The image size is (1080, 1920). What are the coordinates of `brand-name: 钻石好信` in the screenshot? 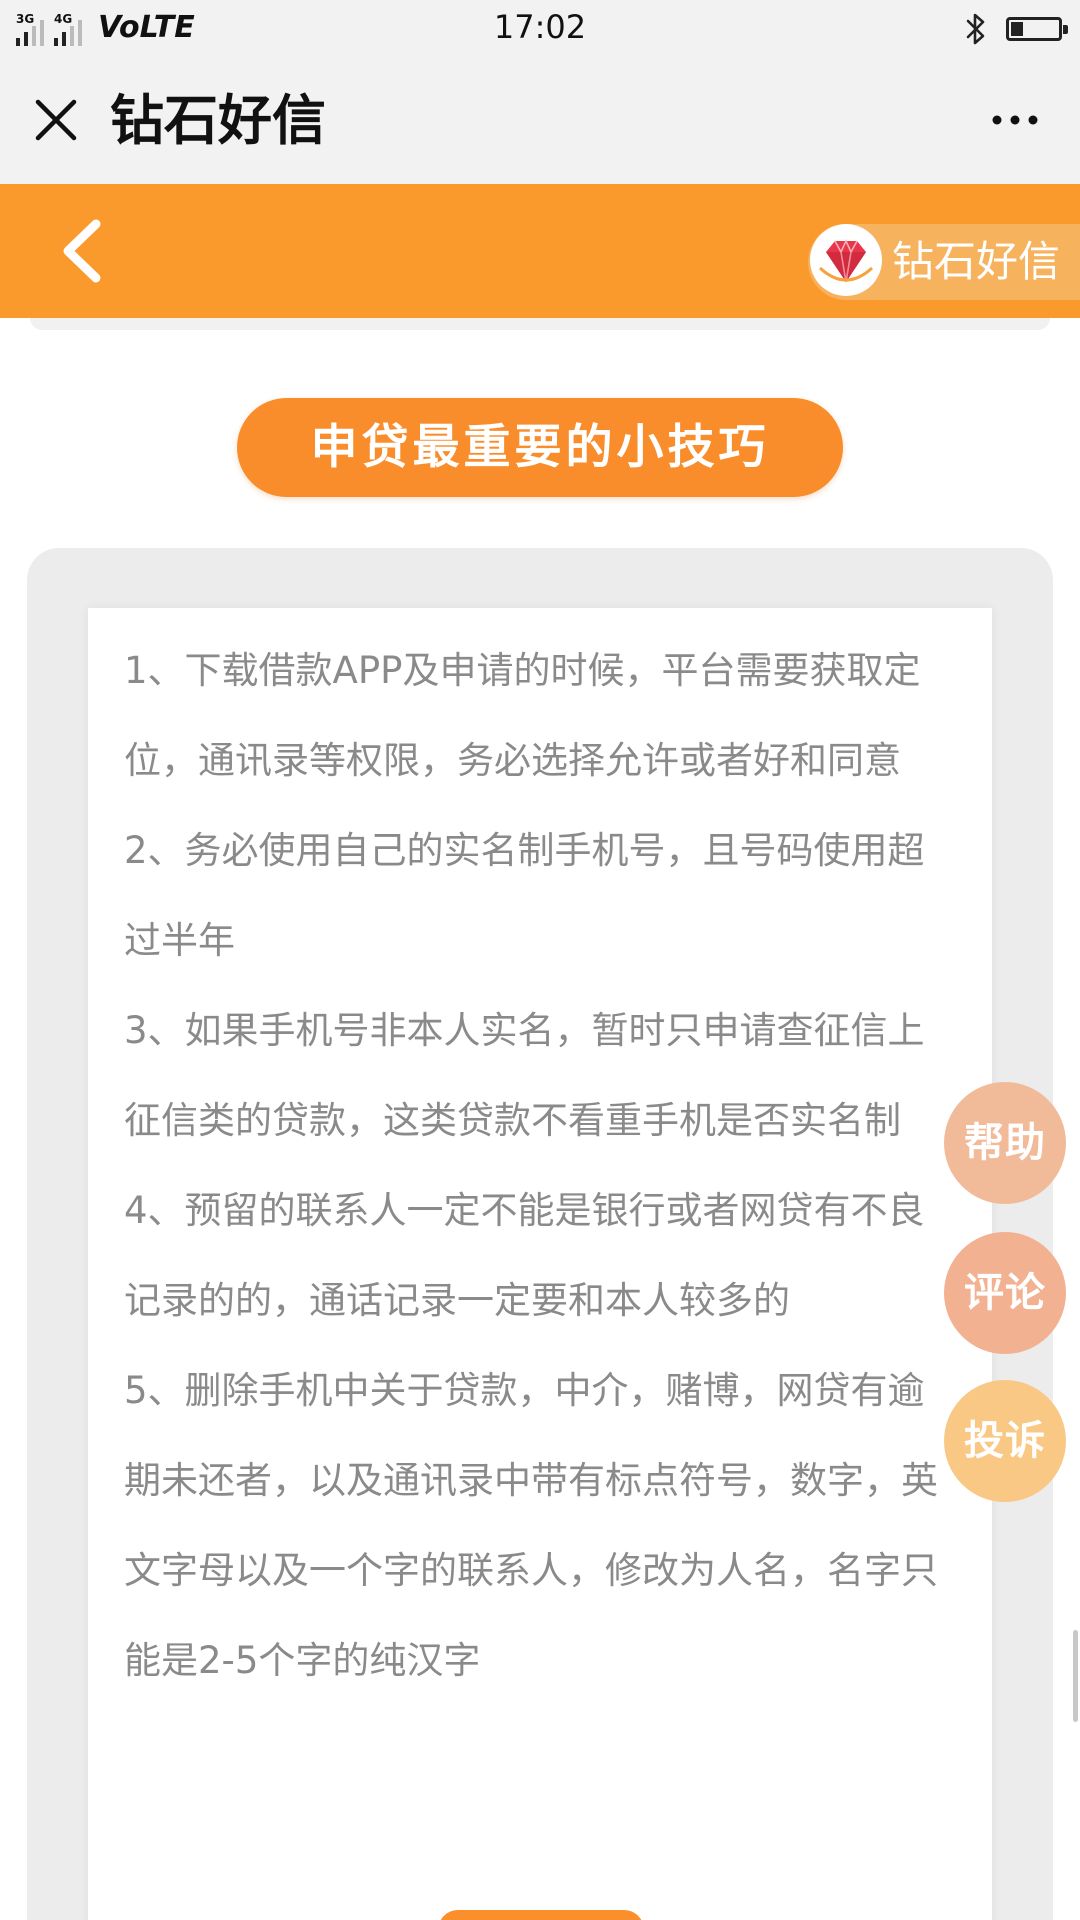 It's located at (976, 261).